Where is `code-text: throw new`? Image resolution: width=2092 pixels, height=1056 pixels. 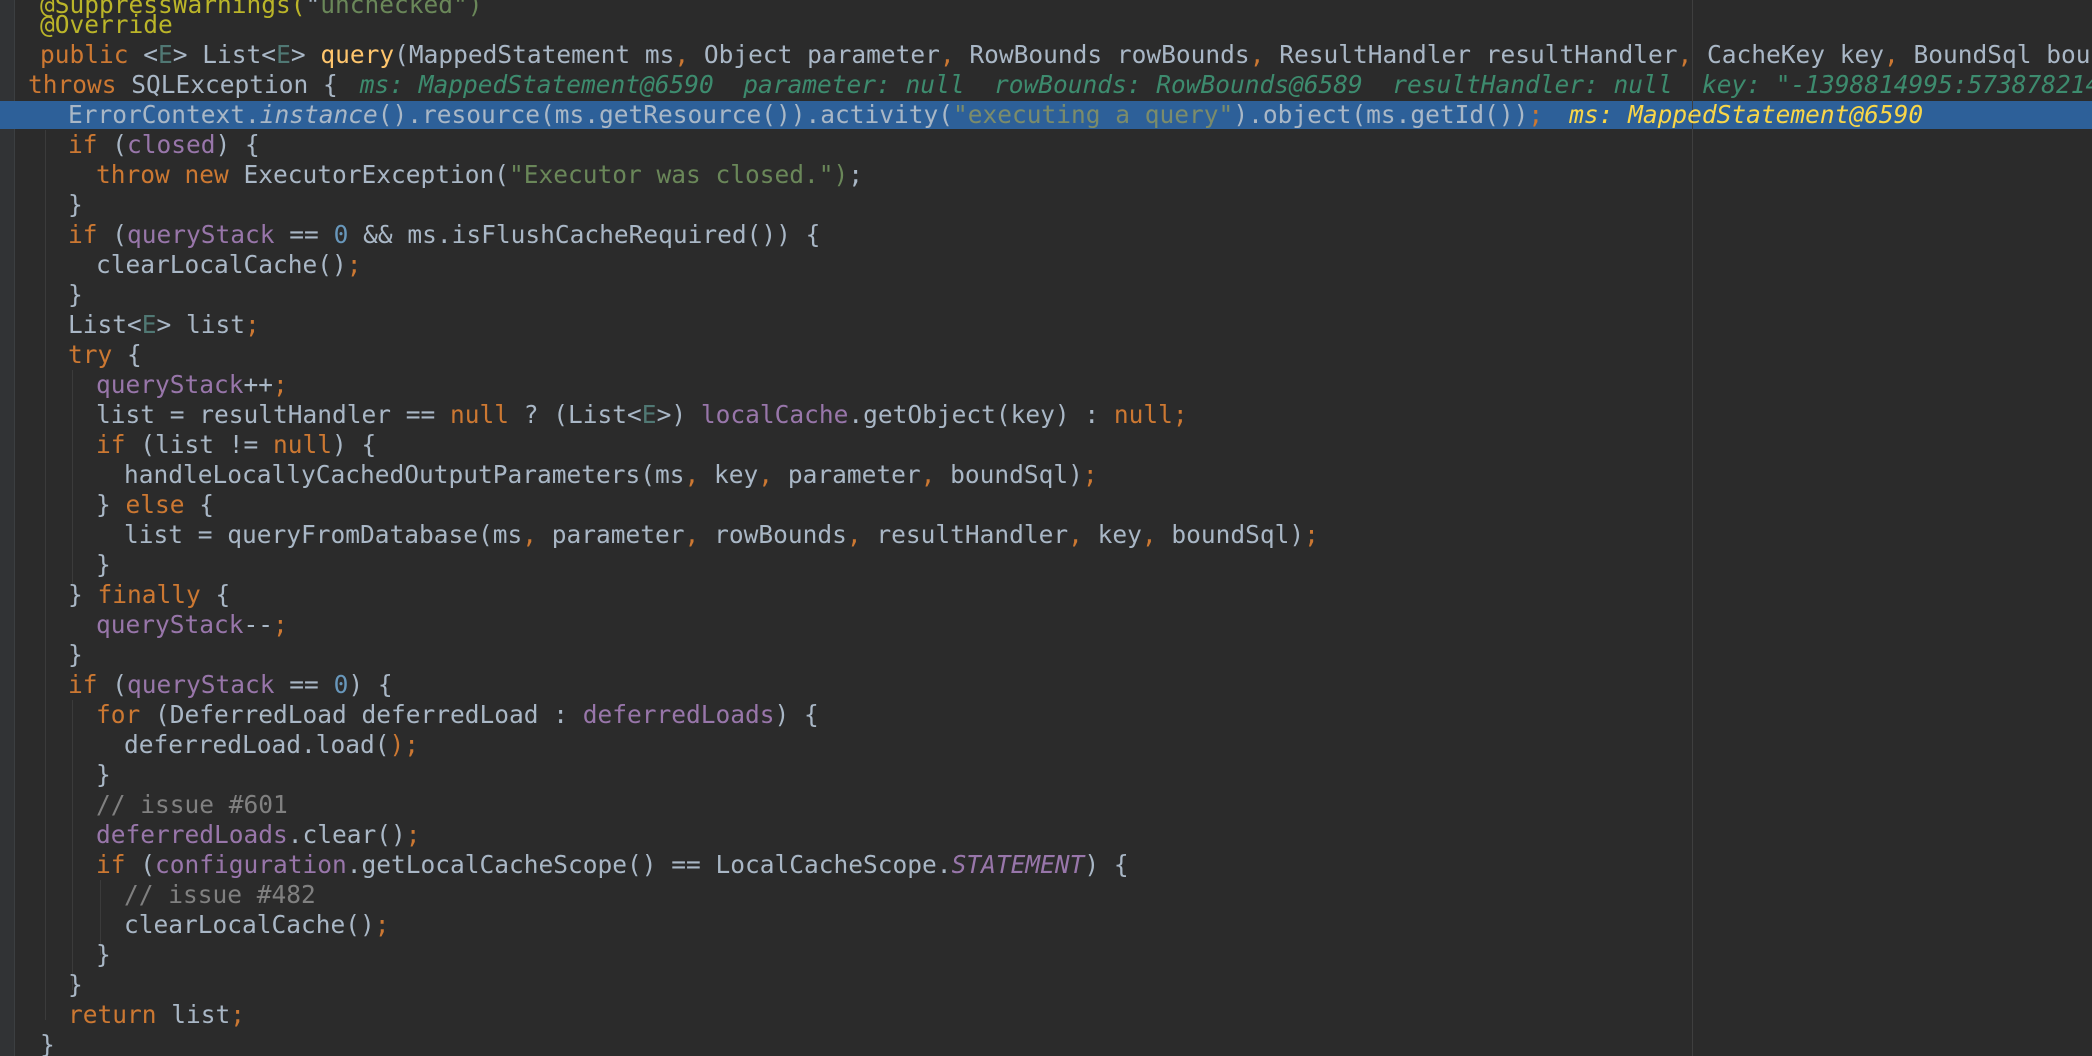 code-text: throw new is located at coordinates (162, 174).